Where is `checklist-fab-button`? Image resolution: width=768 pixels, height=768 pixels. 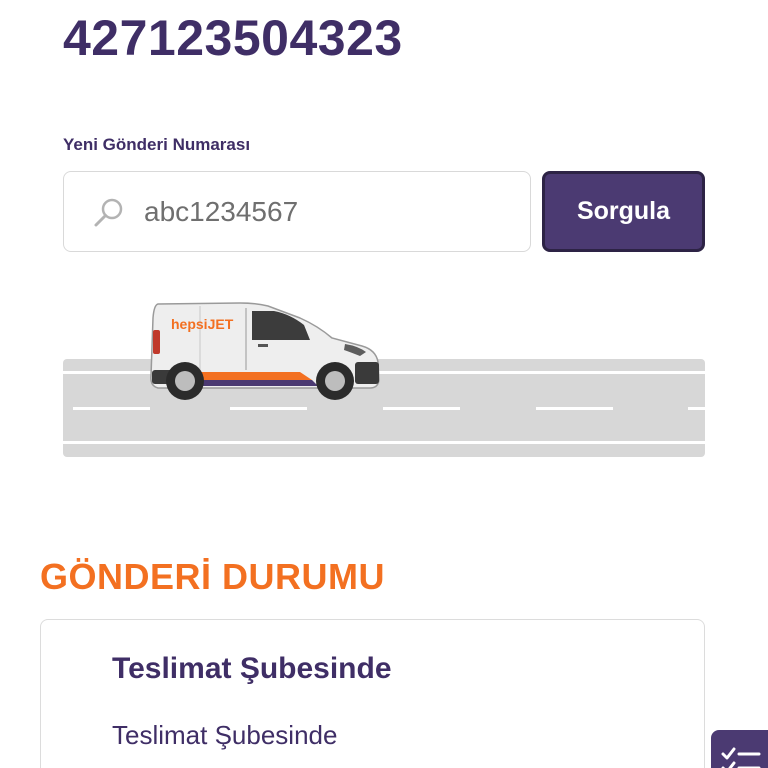 checklist-fab-button is located at coordinates (739, 749).